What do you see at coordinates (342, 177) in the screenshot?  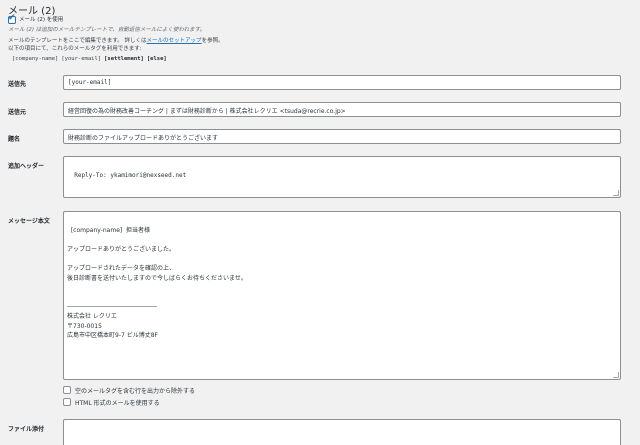 I see `headers-textarea: Reply-To: ykamimori@nexseed.net` at bounding box center [342, 177].